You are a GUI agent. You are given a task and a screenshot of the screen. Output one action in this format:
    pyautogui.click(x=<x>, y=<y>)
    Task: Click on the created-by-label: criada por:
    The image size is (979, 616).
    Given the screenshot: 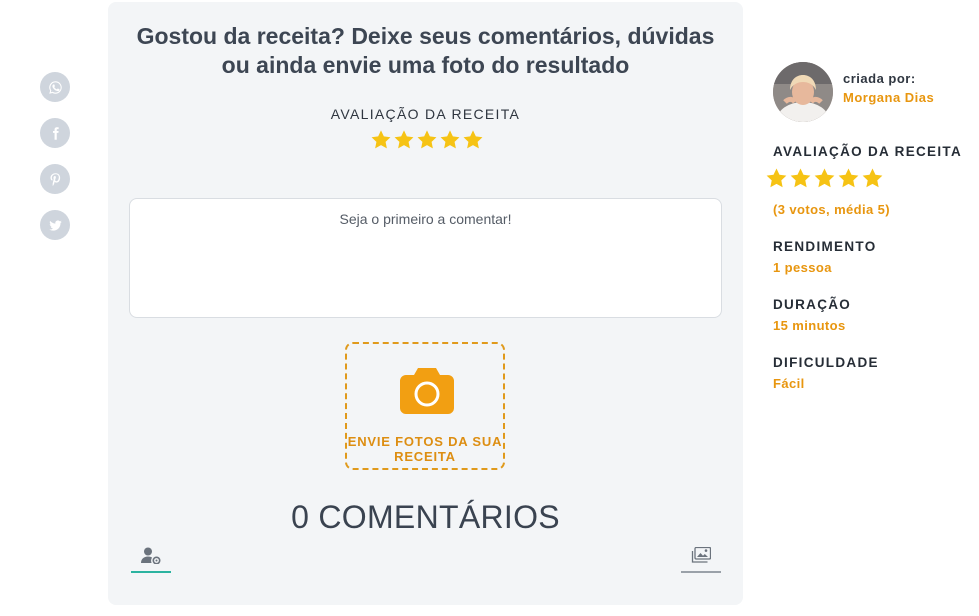 What is the action you would take?
    pyautogui.click(x=879, y=78)
    